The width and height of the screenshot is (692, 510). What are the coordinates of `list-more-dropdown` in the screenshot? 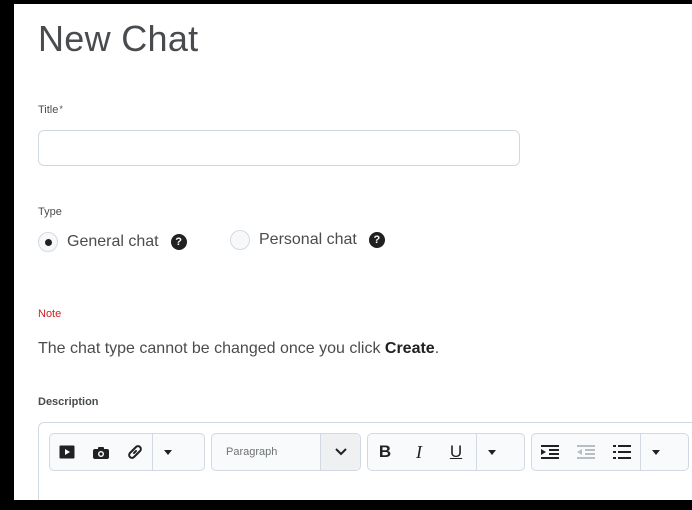 It's located at (656, 452).